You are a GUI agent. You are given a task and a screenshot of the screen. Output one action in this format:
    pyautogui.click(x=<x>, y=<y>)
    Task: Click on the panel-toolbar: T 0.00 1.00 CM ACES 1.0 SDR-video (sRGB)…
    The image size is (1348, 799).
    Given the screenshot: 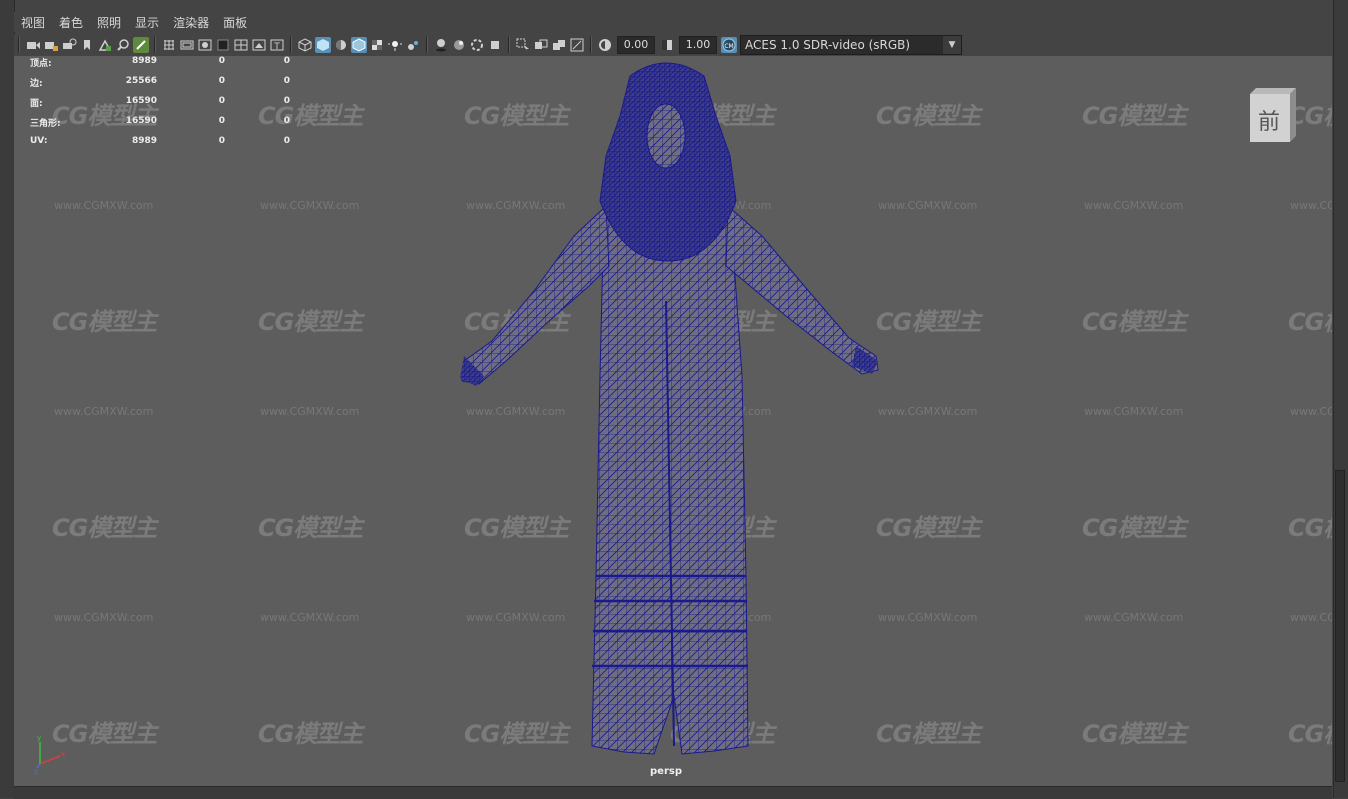 What is the action you would take?
    pyautogui.click(x=673, y=45)
    